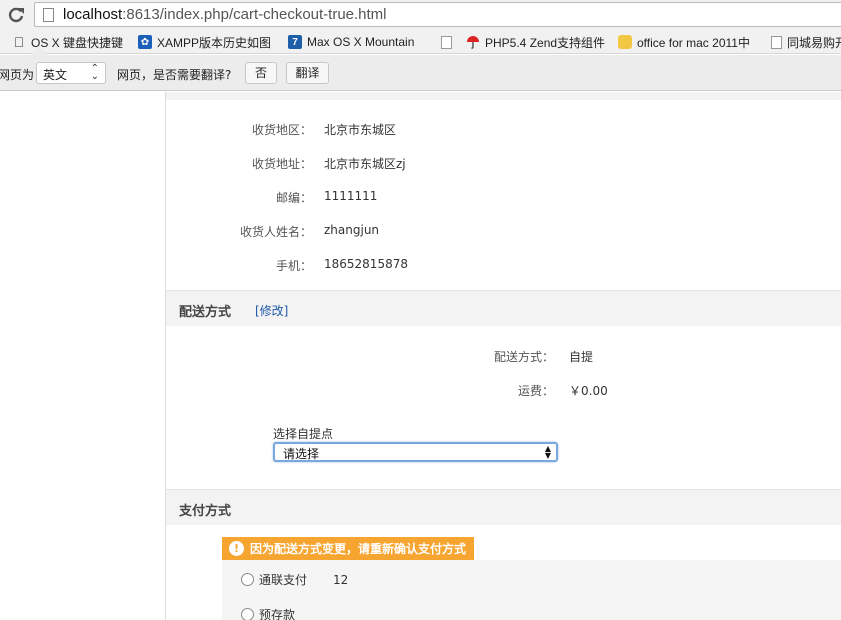  I want to click on postcode-value: 1111111, so click(351, 196).